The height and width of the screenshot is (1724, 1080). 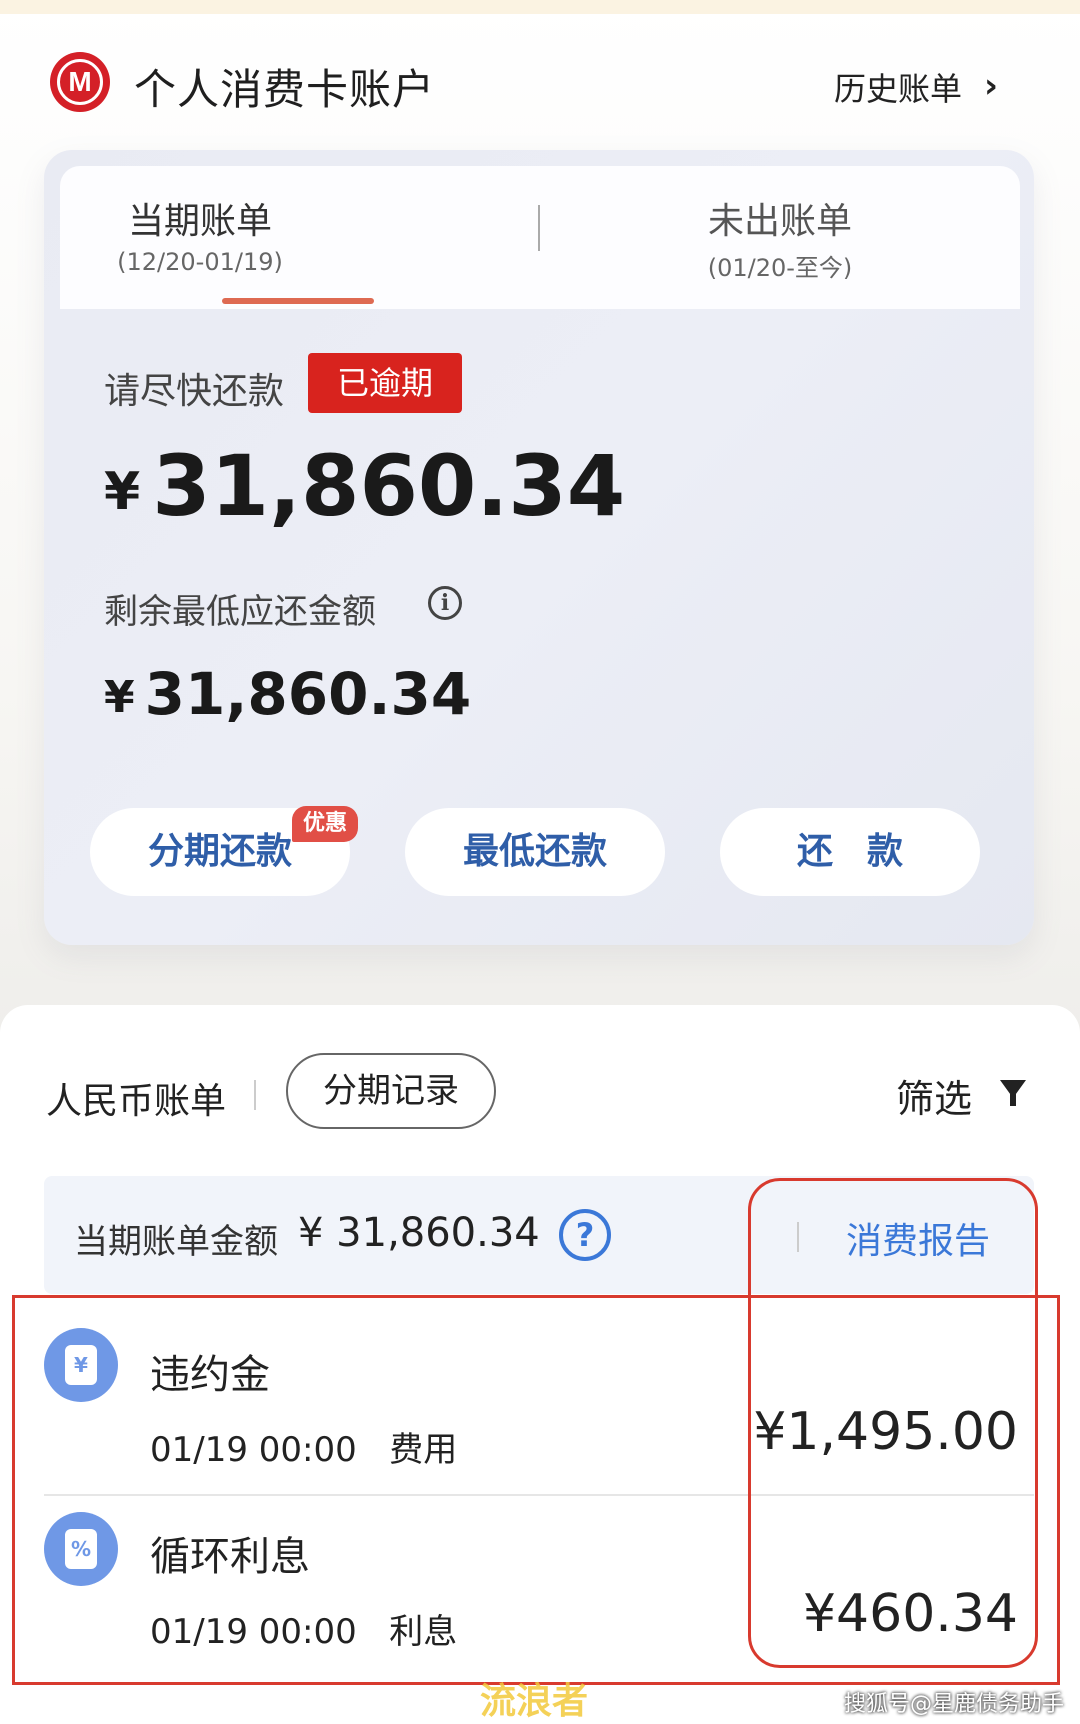 What do you see at coordinates (898, 87) in the screenshot?
I see `history-bills-link: 历史账单` at bounding box center [898, 87].